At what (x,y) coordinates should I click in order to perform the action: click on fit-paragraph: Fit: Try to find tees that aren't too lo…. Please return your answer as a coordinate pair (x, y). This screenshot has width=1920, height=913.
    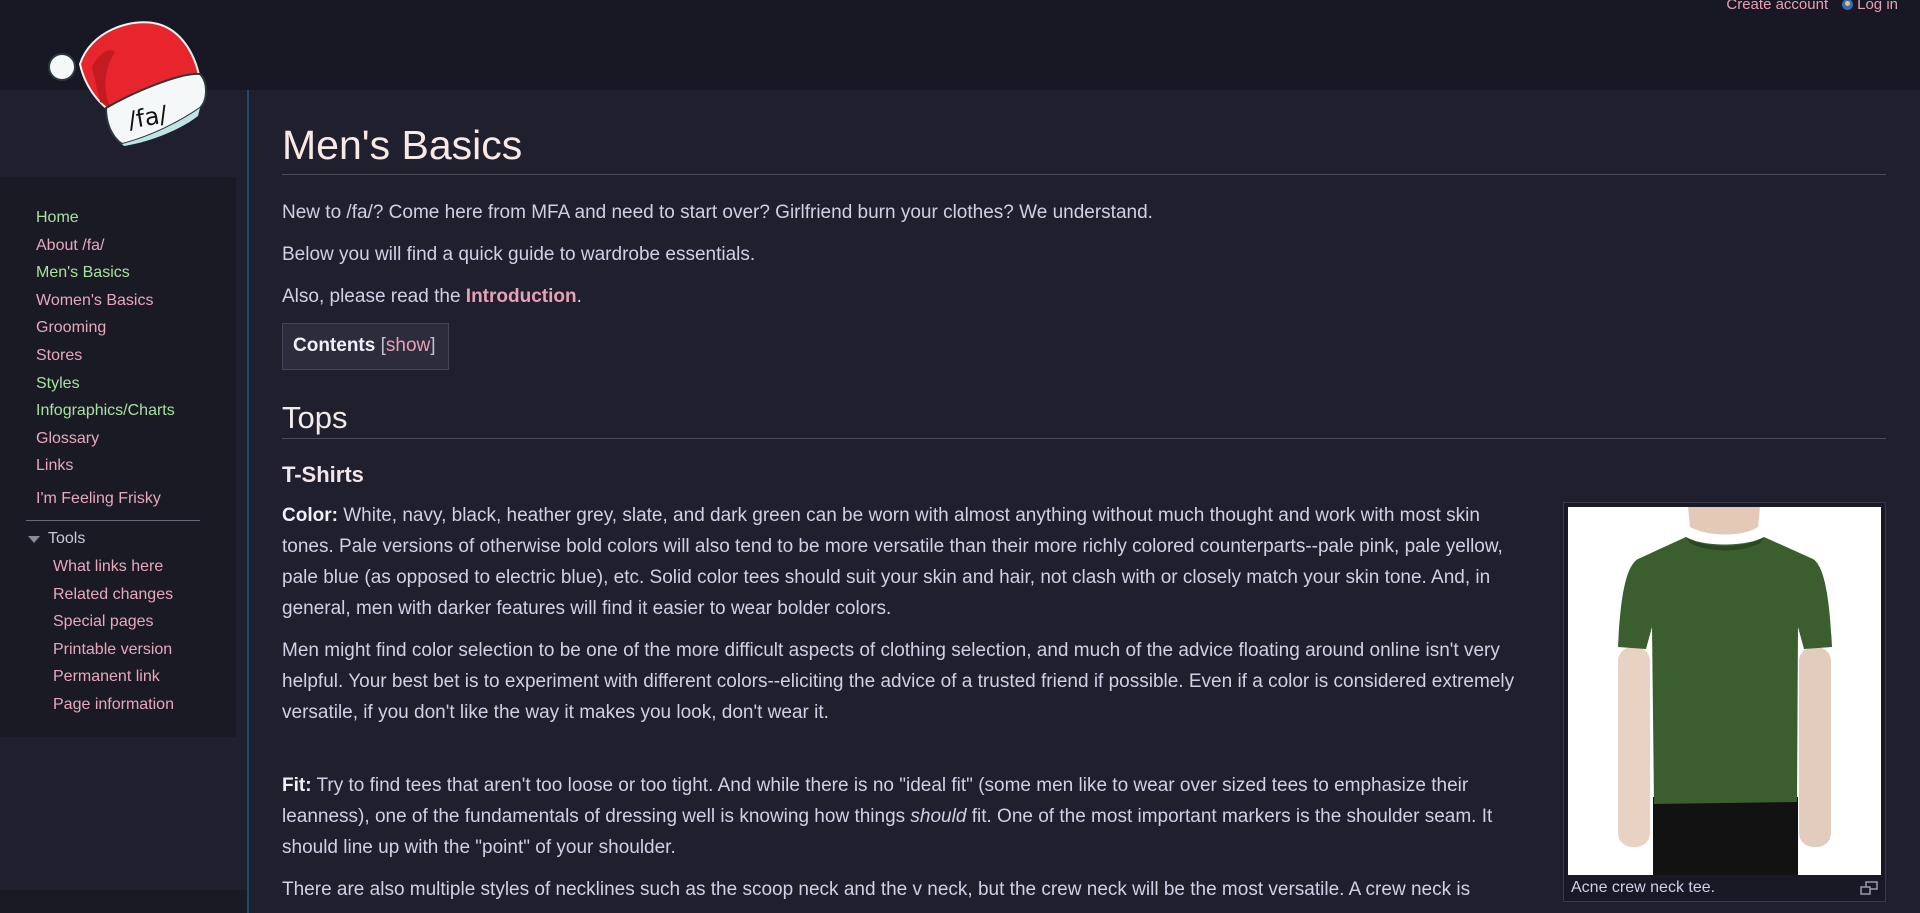
    Looking at the image, I should click on (904, 816).